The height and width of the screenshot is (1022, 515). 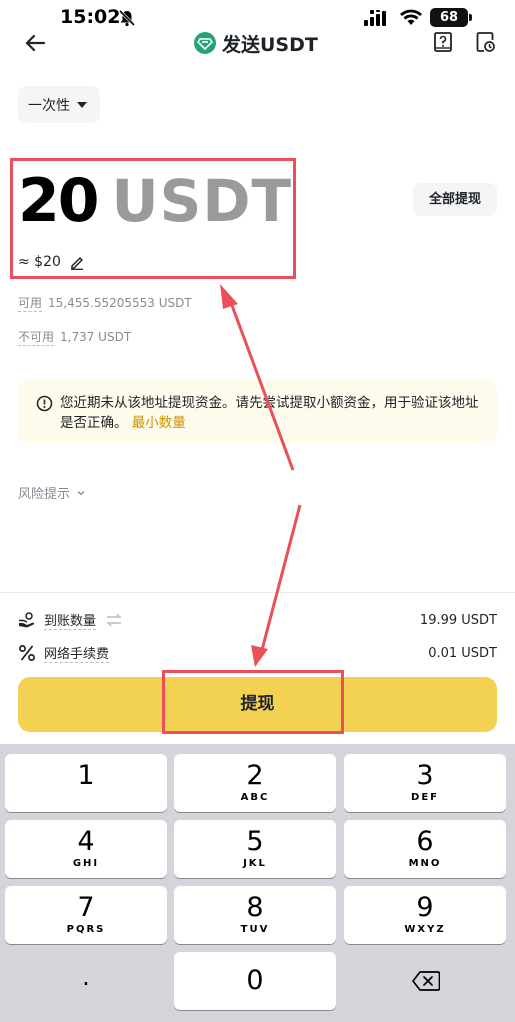 I want to click on key-5: 5 JKL, so click(x=255, y=849).